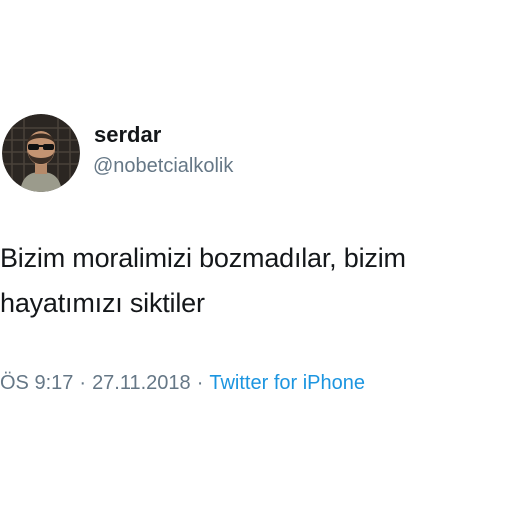 Image resolution: width=512 pixels, height=512 pixels. Describe the element at coordinates (203, 258) in the screenshot. I see `tweet-text-line: Bizim moralimizi bozmadılar, bizim` at that location.